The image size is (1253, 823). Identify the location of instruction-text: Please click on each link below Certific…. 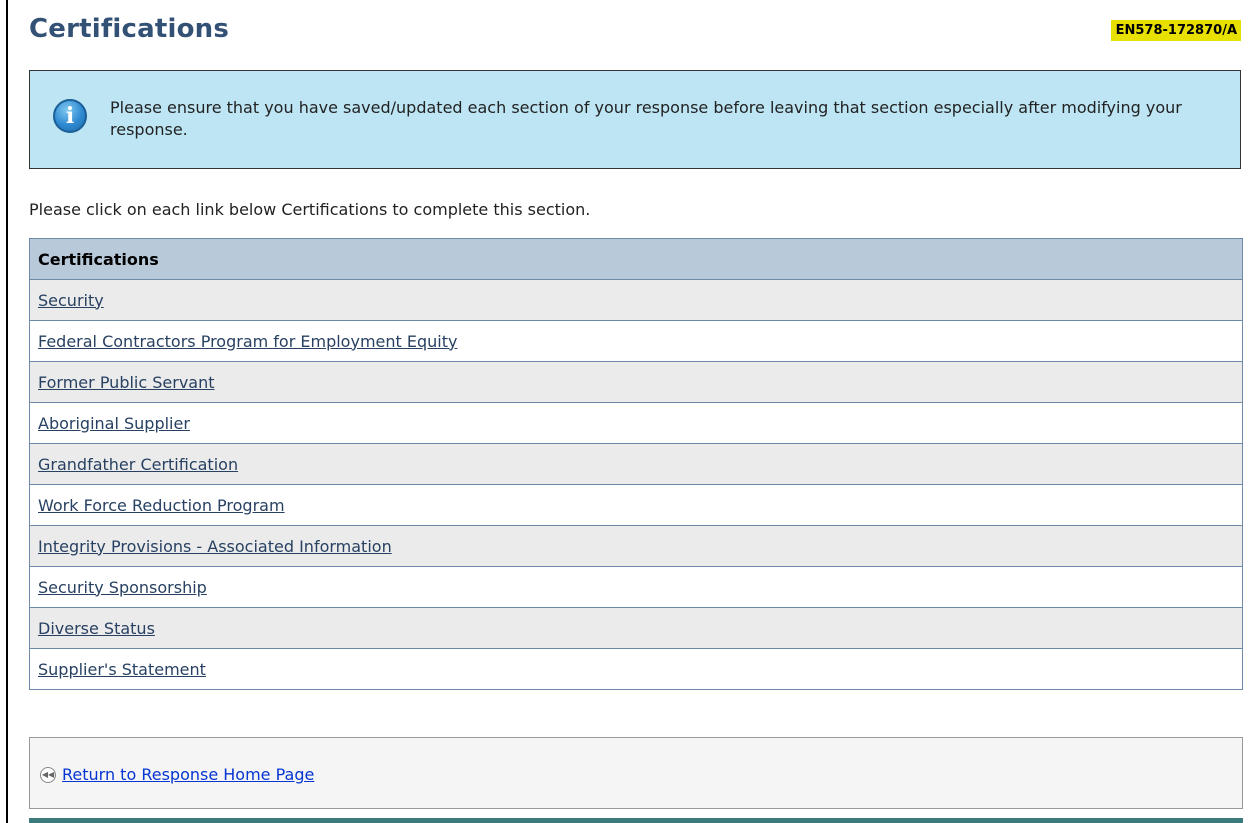
(310, 209).